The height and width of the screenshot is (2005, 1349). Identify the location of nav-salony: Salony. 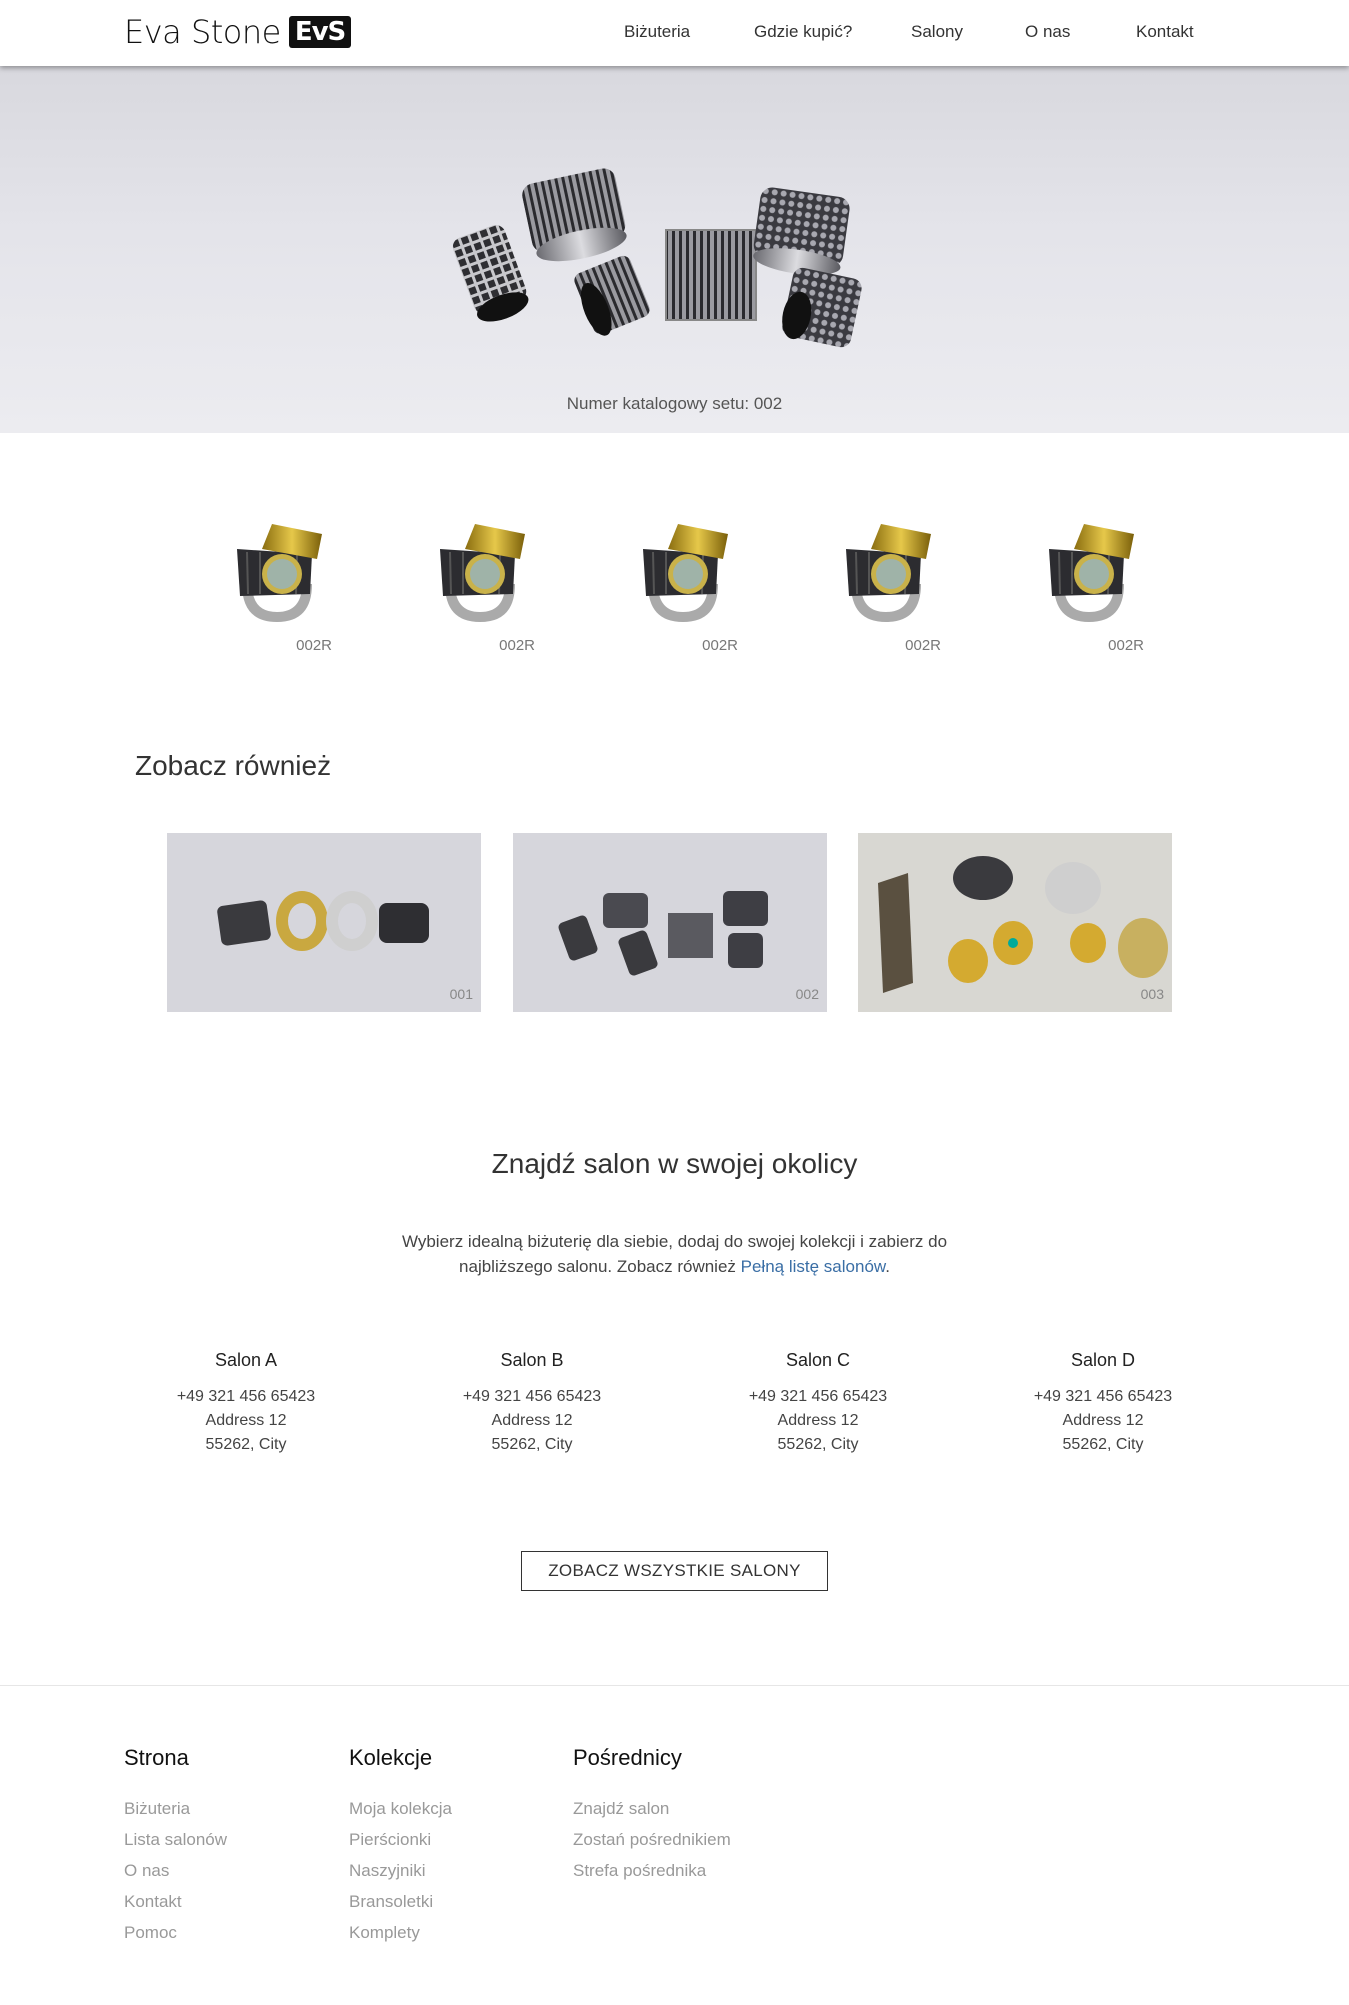
(937, 32).